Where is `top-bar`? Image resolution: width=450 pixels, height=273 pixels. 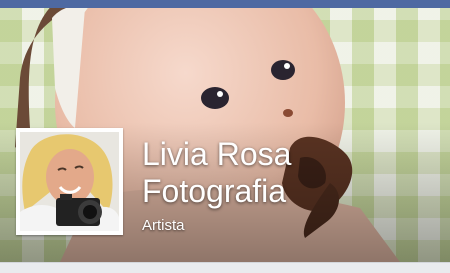 top-bar is located at coordinates (225, 4).